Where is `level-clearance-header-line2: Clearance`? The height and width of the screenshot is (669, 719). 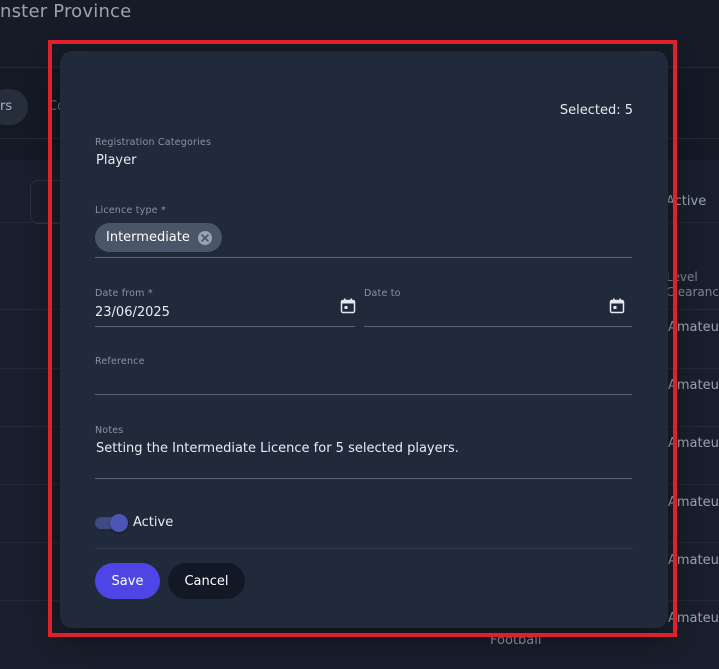
level-clearance-header-line2: Clearance is located at coordinates (692, 292).